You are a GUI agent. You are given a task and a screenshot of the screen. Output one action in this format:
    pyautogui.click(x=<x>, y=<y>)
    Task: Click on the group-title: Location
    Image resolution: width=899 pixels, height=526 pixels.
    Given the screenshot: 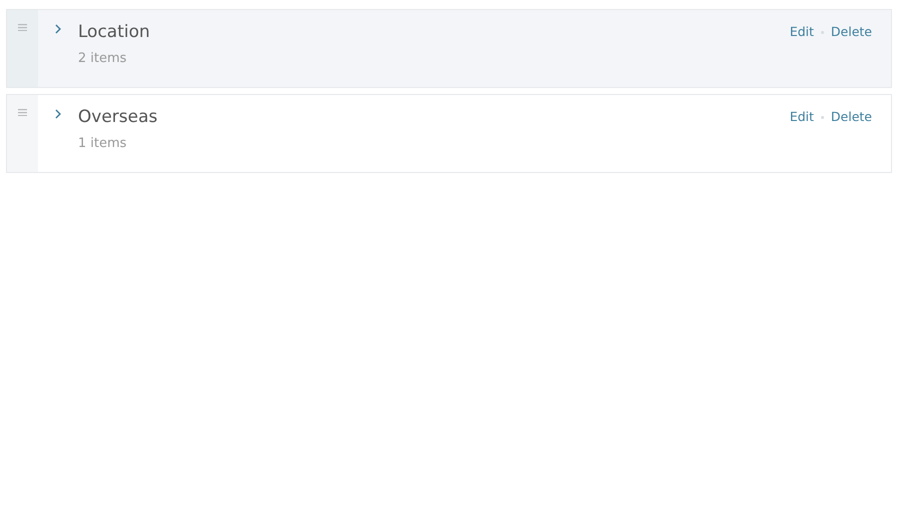 What is the action you would take?
    pyautogui.click(x=114, y=32)
    